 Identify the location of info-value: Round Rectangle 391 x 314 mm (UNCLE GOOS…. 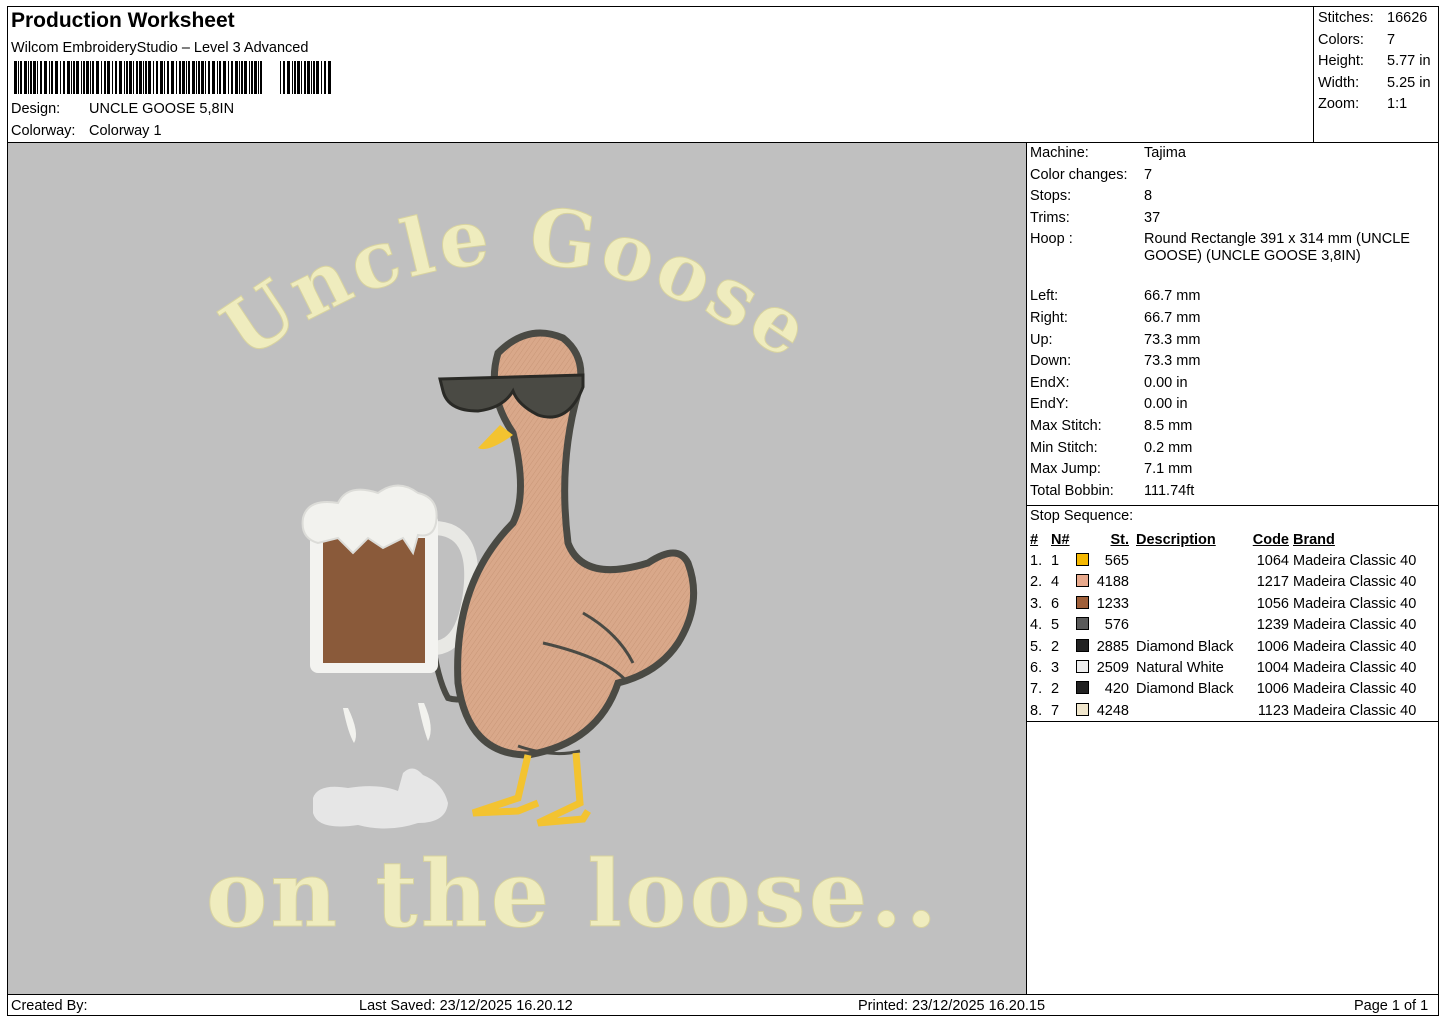
(1277, 248).